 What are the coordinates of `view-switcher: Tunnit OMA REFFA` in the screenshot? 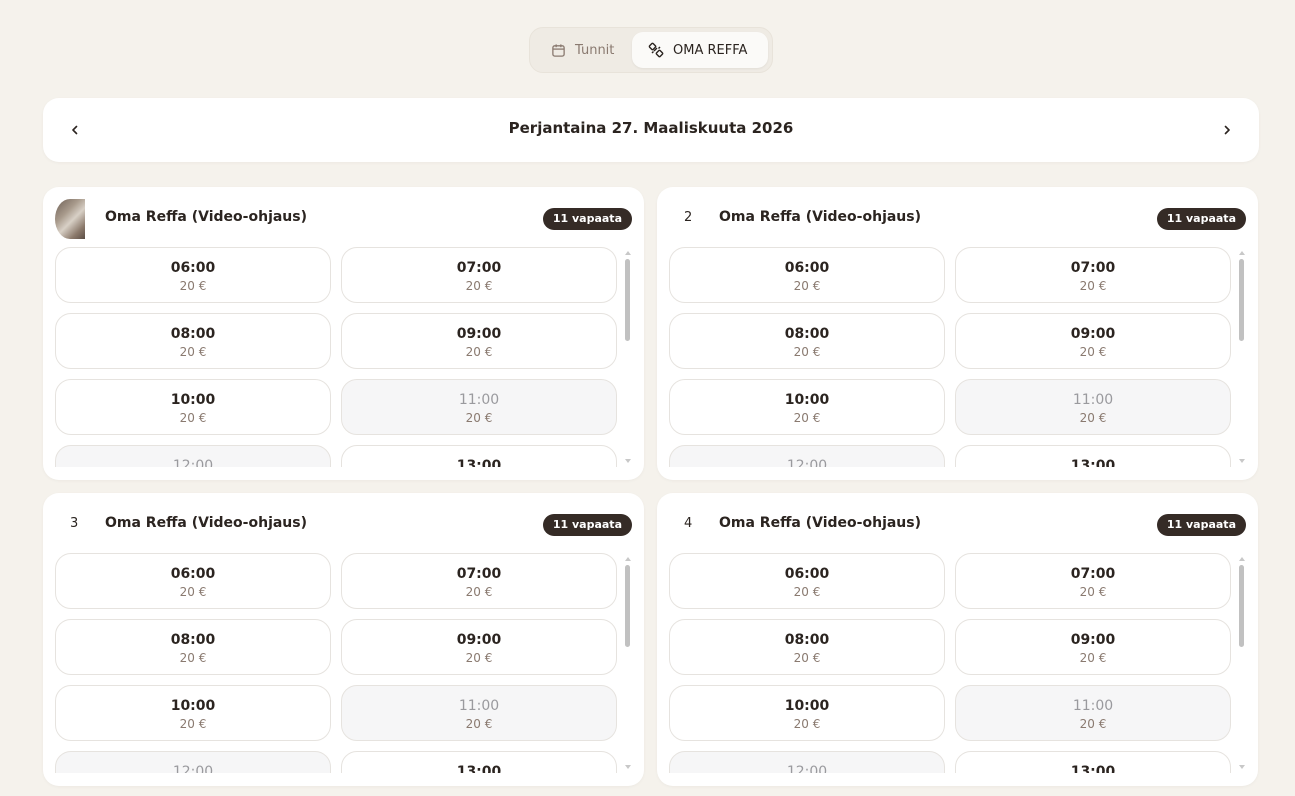 It's located at (651, 50).